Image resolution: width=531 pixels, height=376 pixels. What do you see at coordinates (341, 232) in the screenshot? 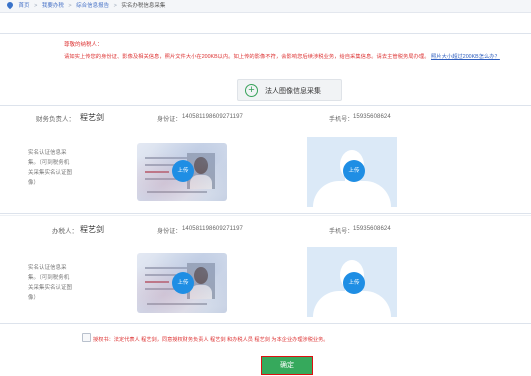
I see `agent-phone-label: 手机号：` at bounding box center [341, 232].